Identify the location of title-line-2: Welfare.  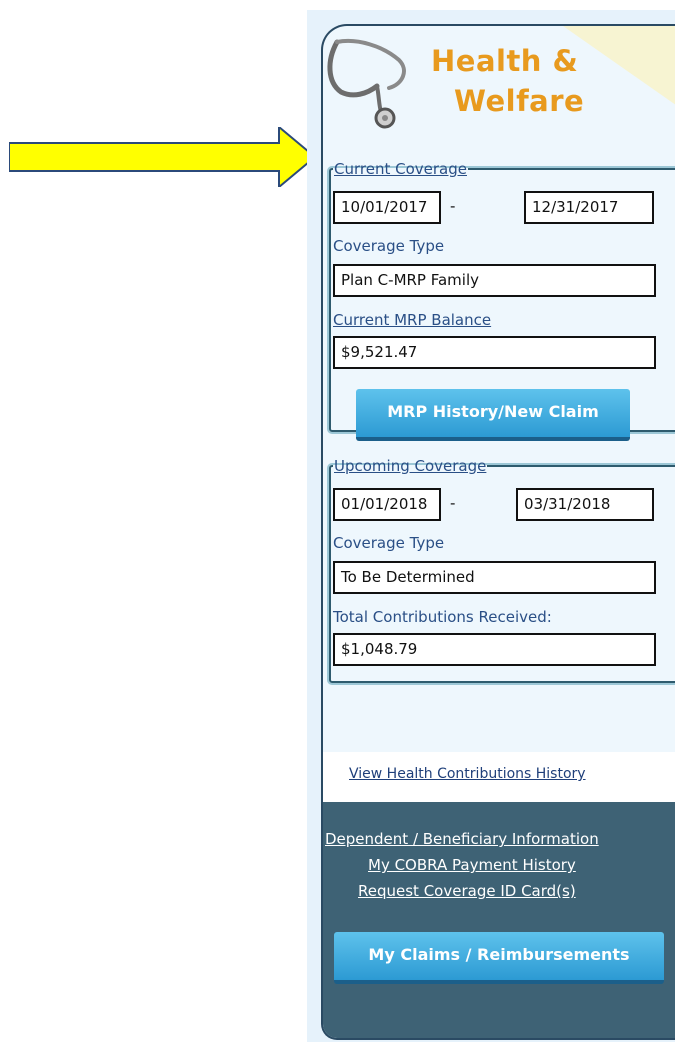
(519, 101).